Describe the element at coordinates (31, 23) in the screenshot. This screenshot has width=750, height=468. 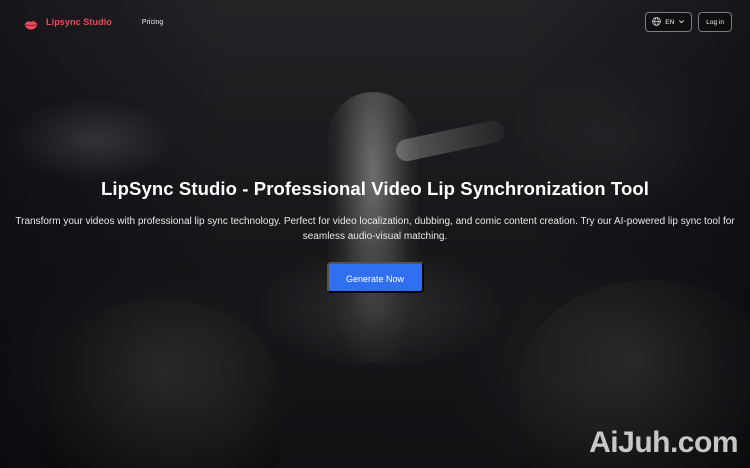
I see `lips-icon` at that location.